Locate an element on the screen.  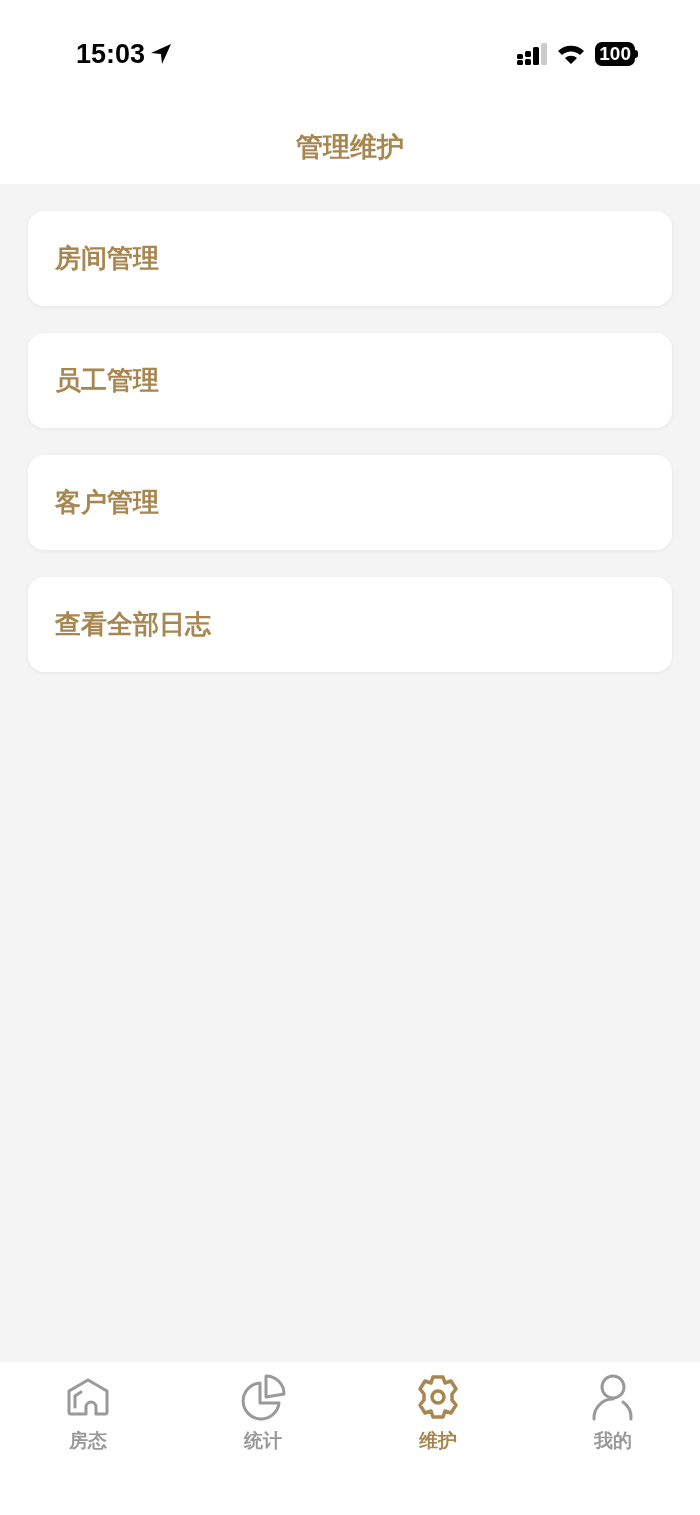
battery-indicator: 100 is located at coordinates (615, 54).